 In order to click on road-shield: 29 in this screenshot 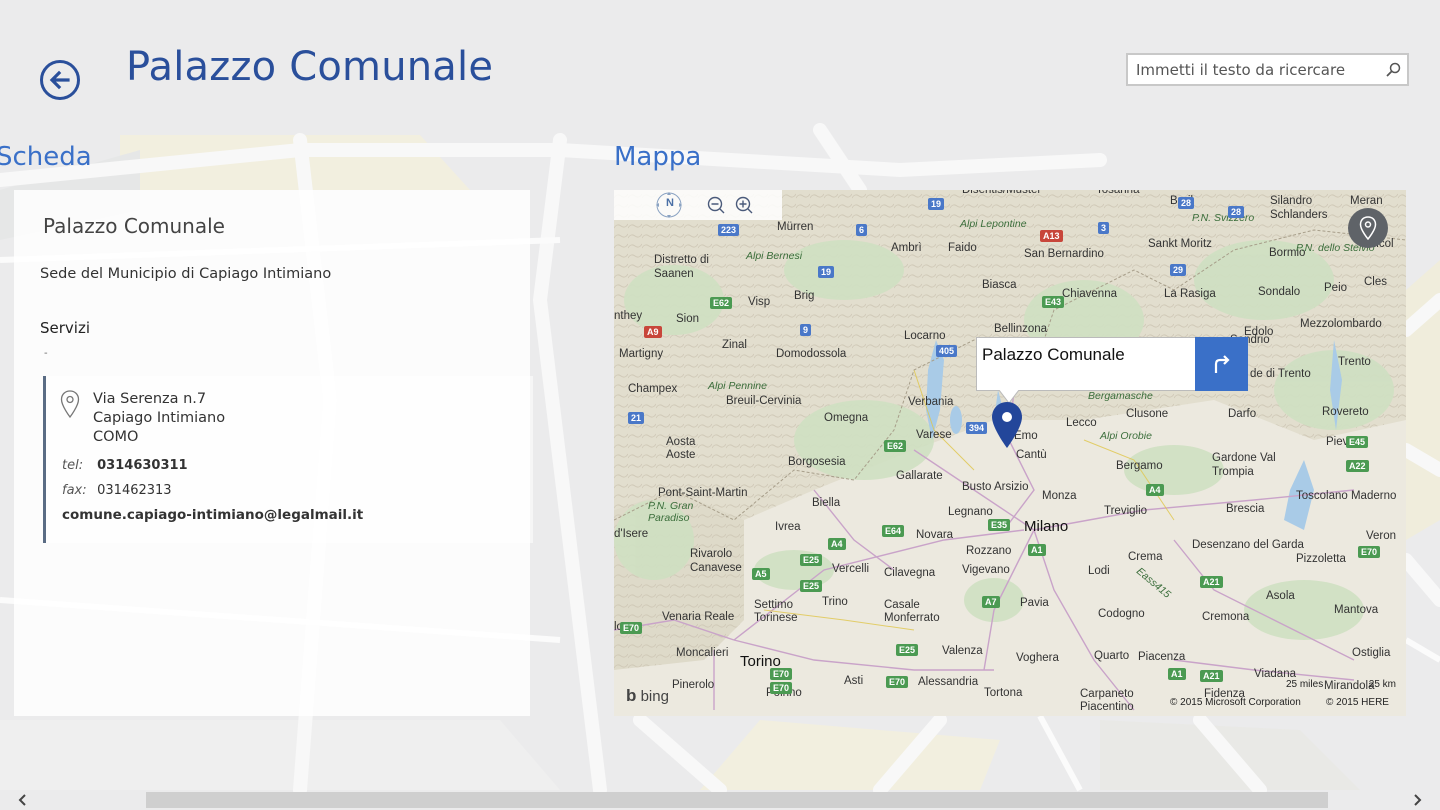, I will do `click(1178, 270)`.